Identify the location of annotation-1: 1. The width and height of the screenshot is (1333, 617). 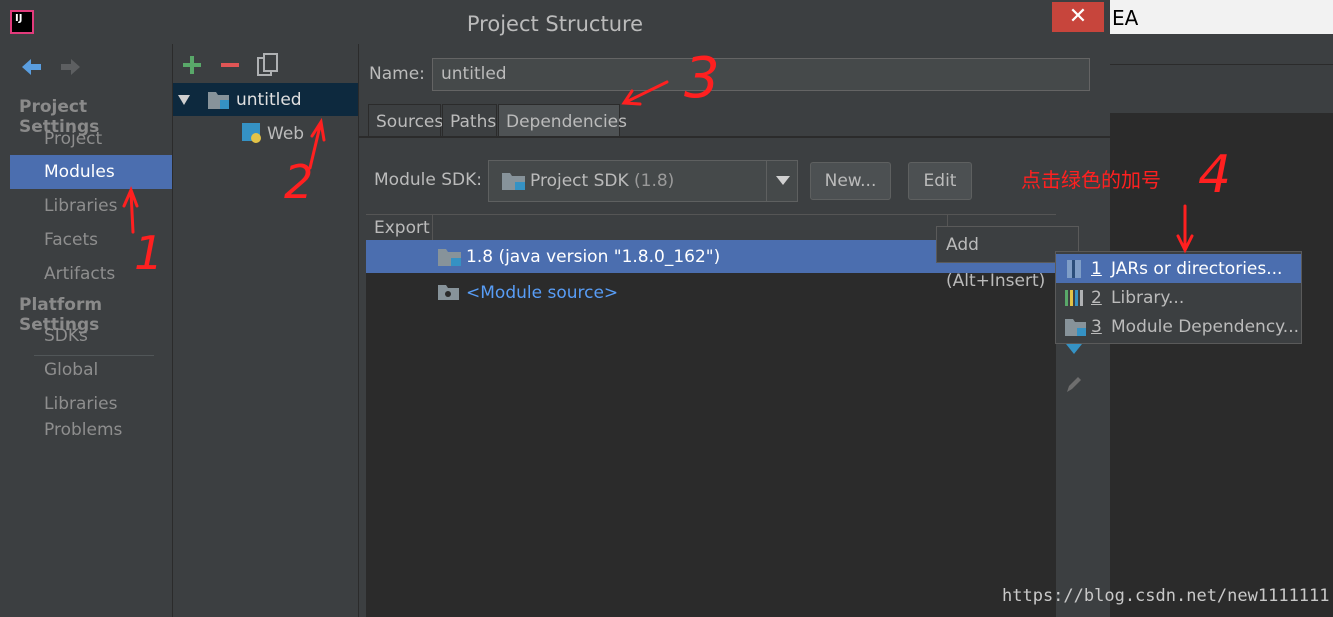
(149, 253).